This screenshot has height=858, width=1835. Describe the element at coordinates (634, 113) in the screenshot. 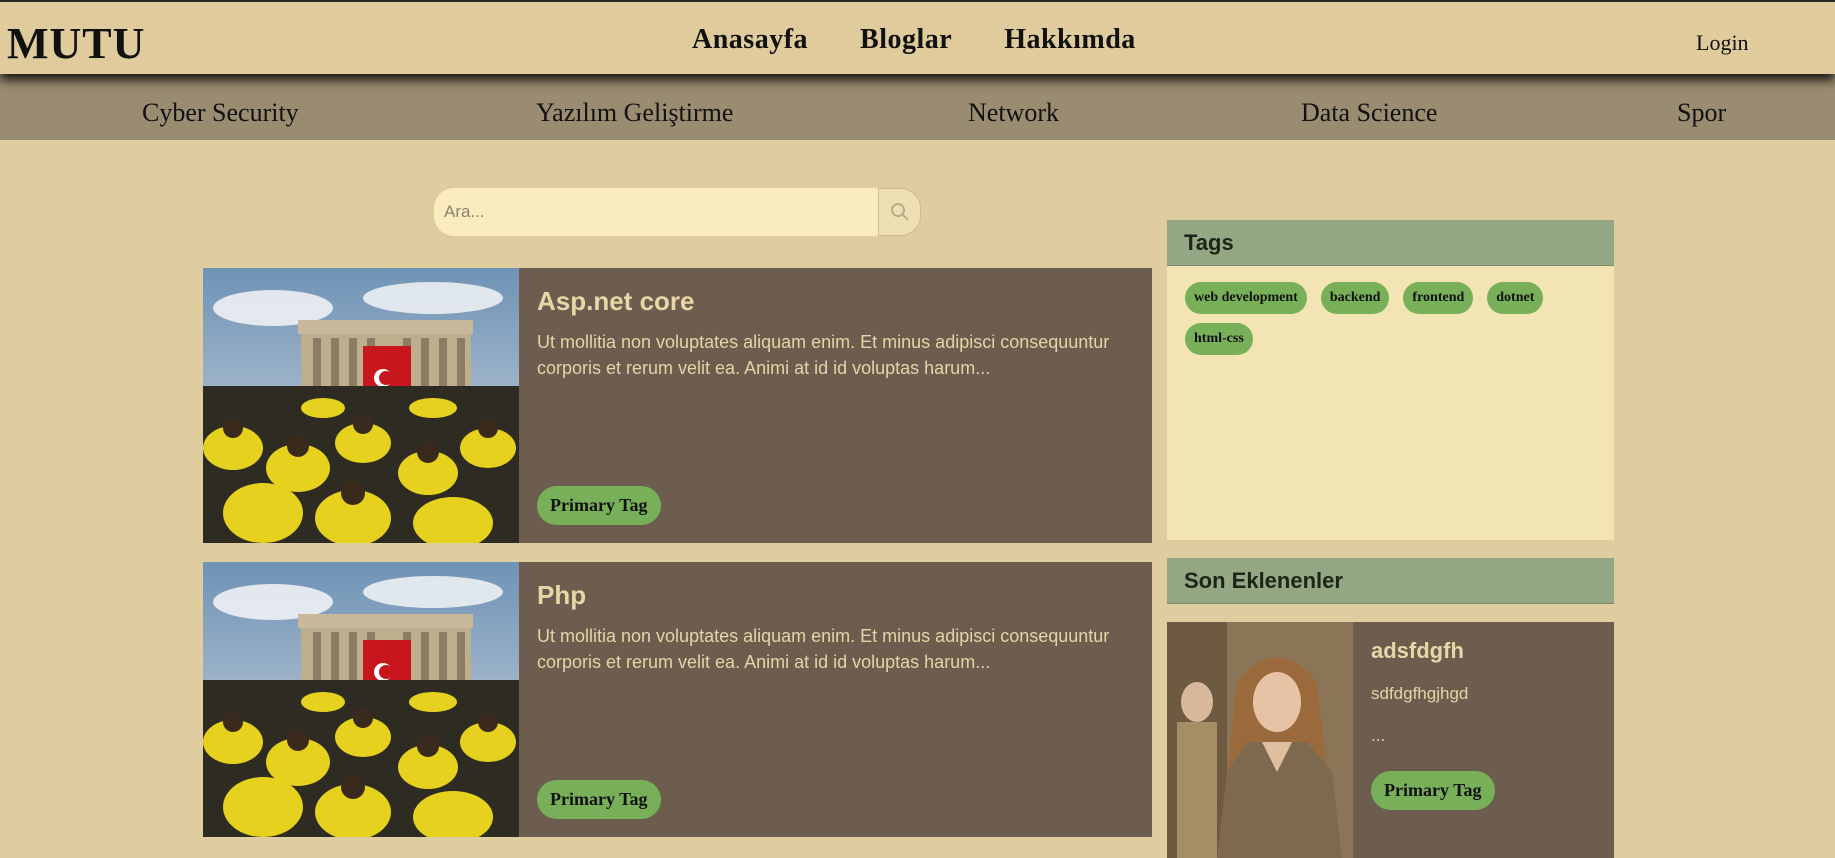

I see `category-yazilim-gelistirme: Yazılım Geliştirme` at that location.